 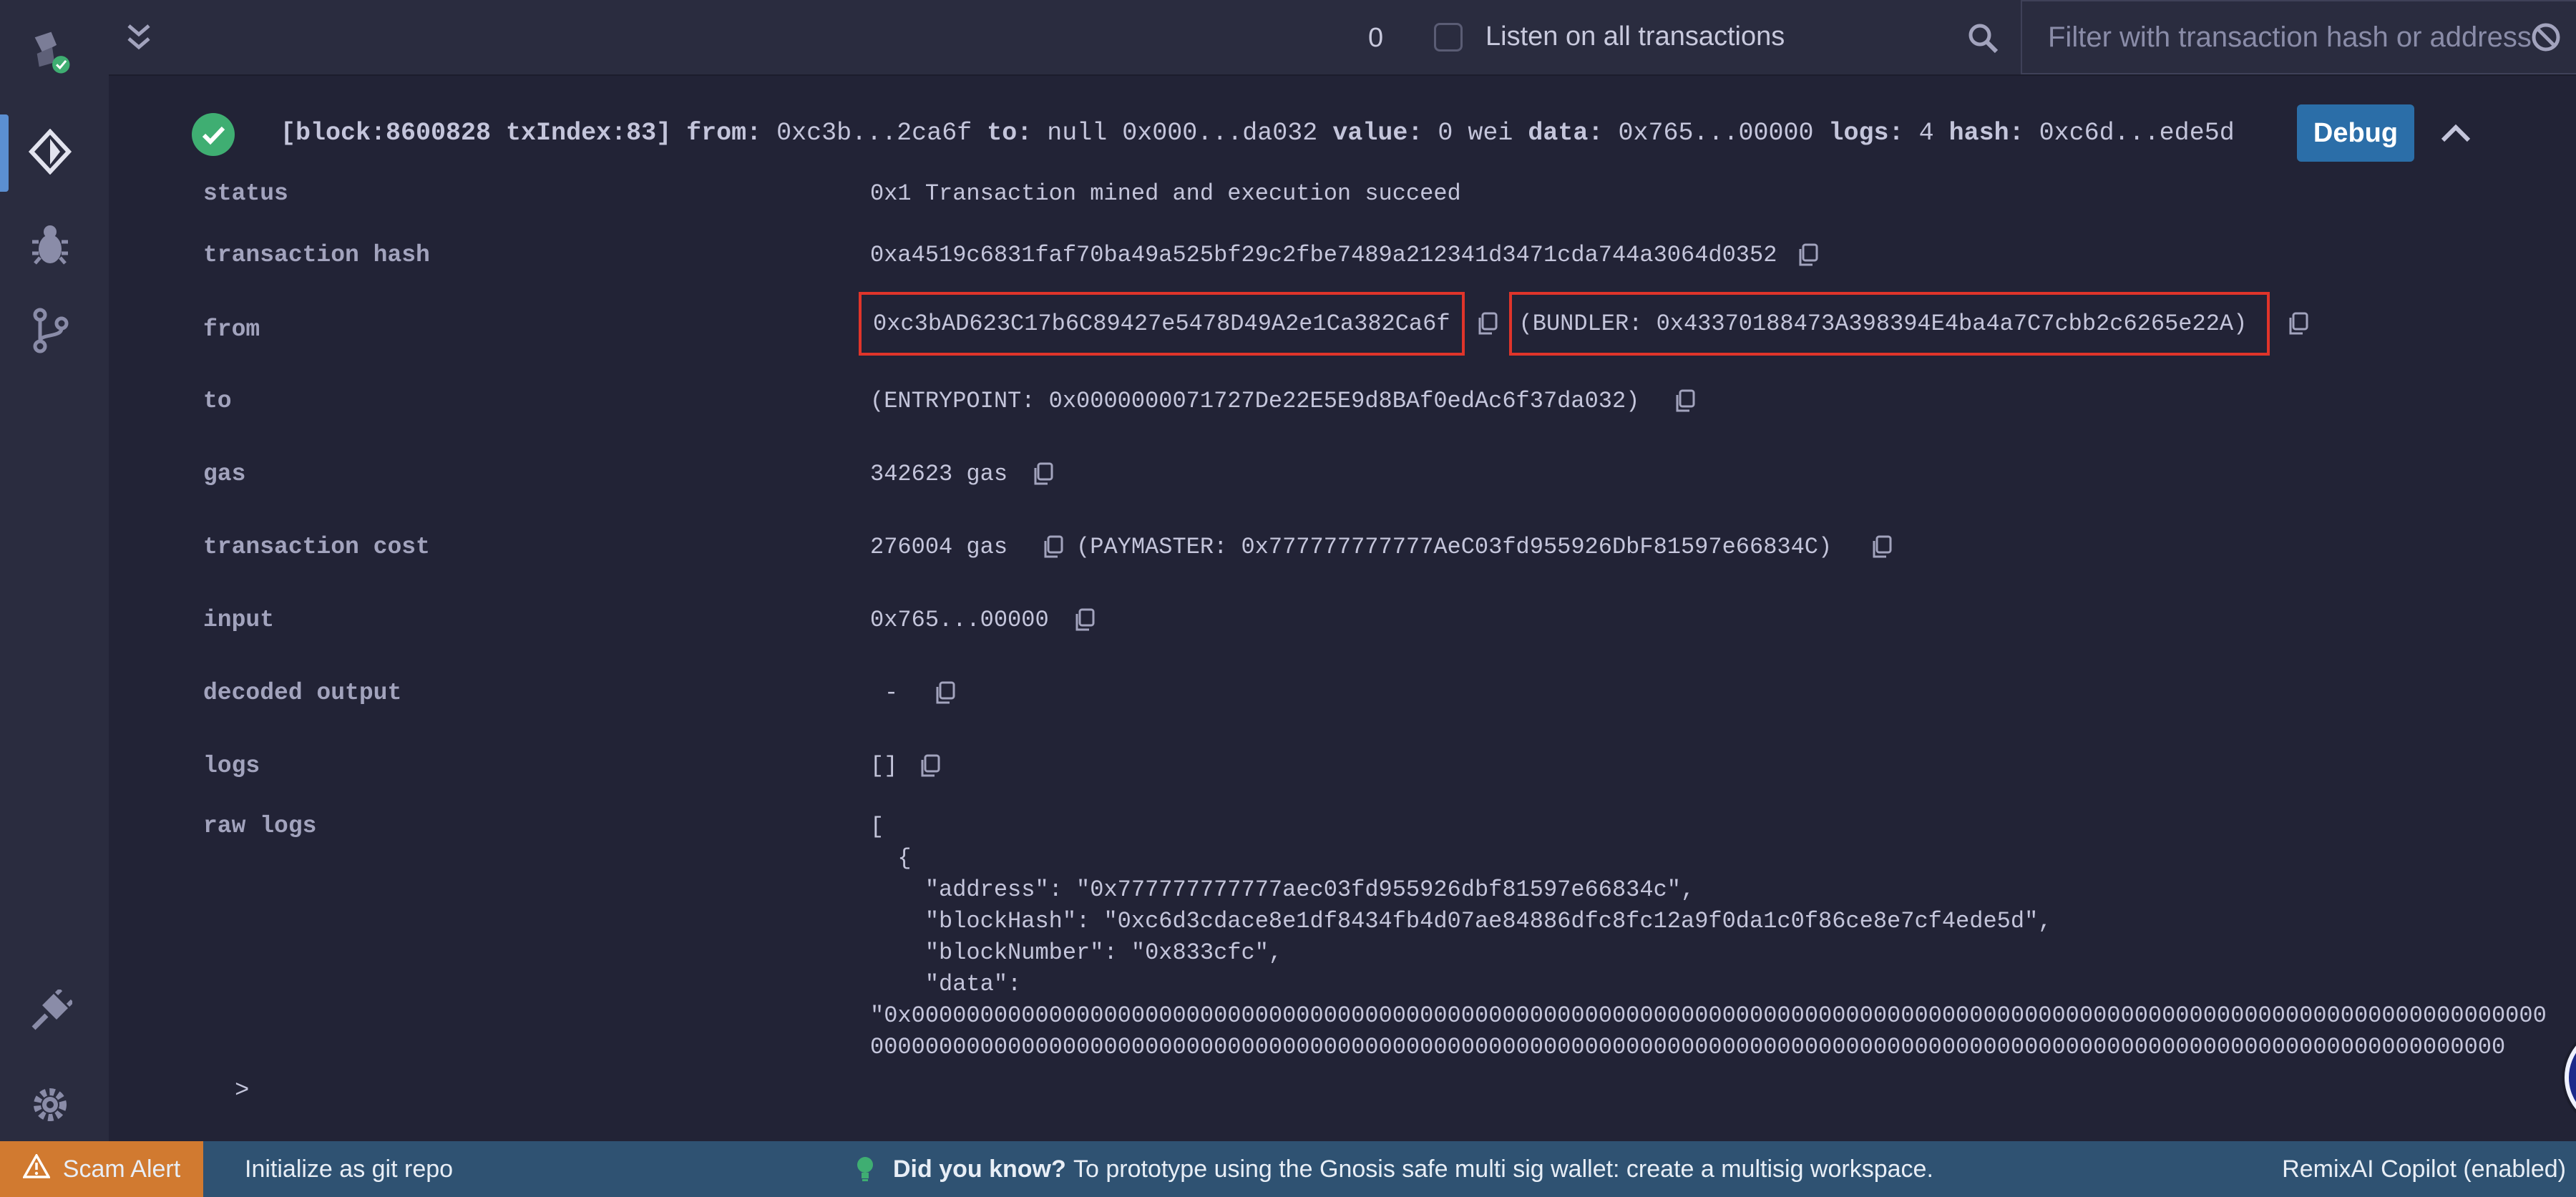 What do you see at coordinates (1566, 133) in the screenshot?
I see `summary-key: data:` at bounding box center [1566, 133].